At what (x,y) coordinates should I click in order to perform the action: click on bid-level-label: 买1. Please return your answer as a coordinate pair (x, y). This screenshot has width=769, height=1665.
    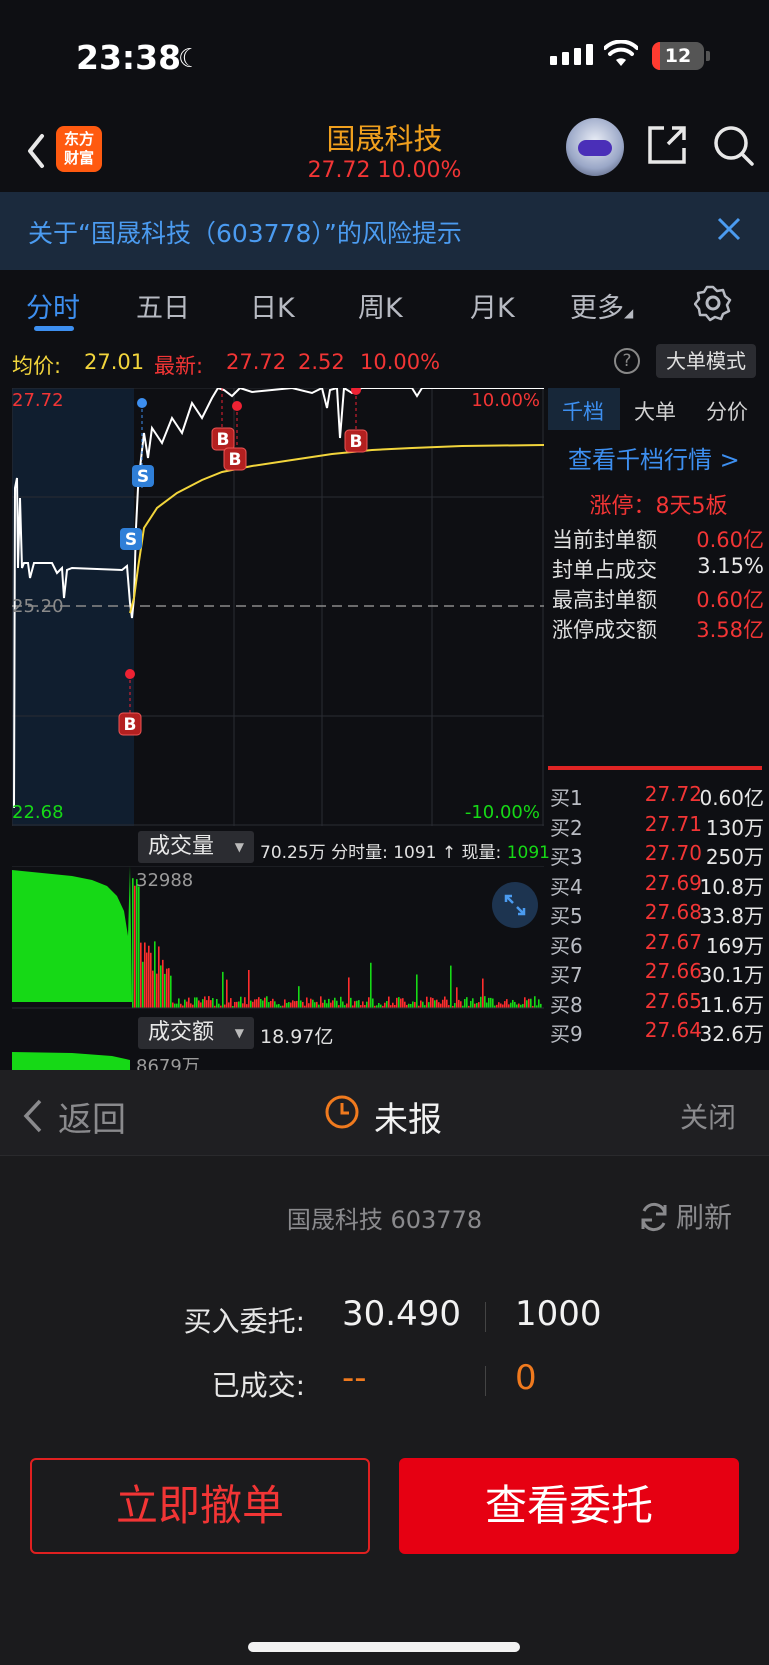
    Looking at the image, I should click on (566, 798).